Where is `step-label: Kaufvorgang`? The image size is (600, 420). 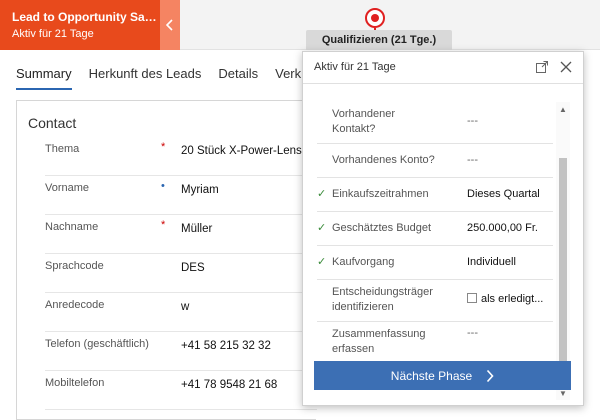 step-label: Kaufvorgang is located at coordinates (363, 262).